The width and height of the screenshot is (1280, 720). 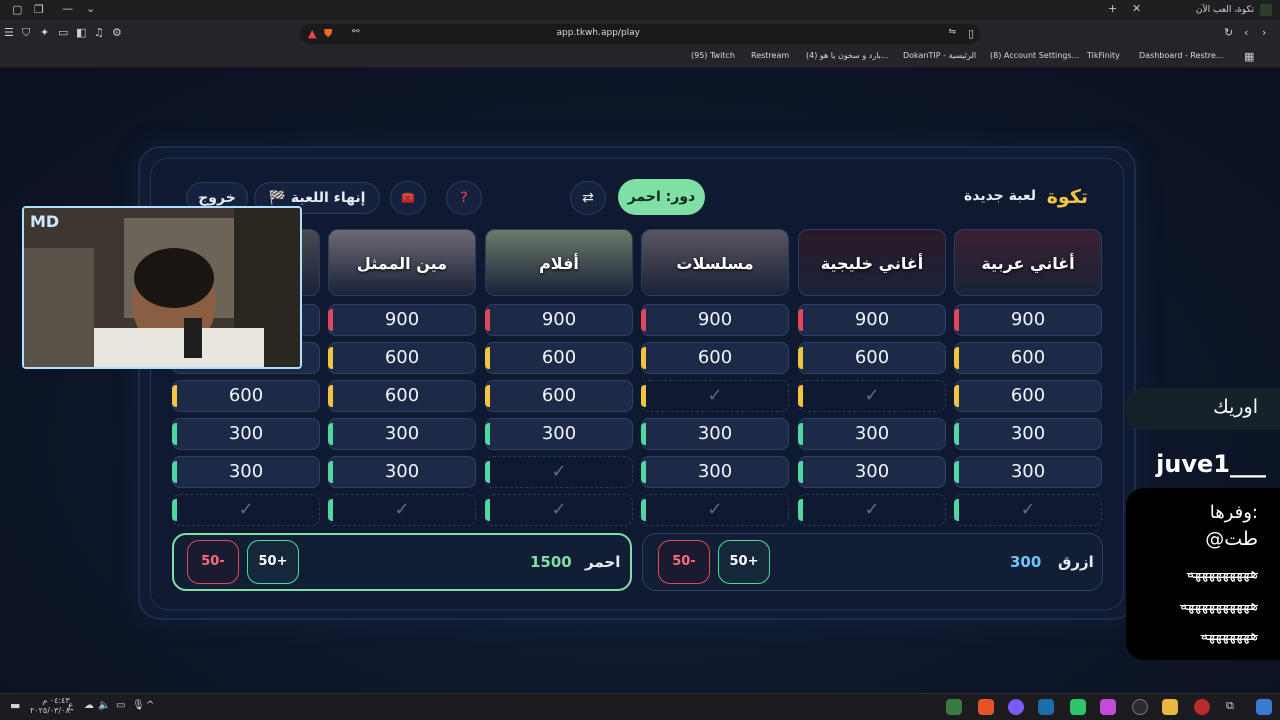 What do you see at coordinates (684, 562) in the screenshot?
I see `team-blue-minus-button: 50-` at bounding box center [684, 562].